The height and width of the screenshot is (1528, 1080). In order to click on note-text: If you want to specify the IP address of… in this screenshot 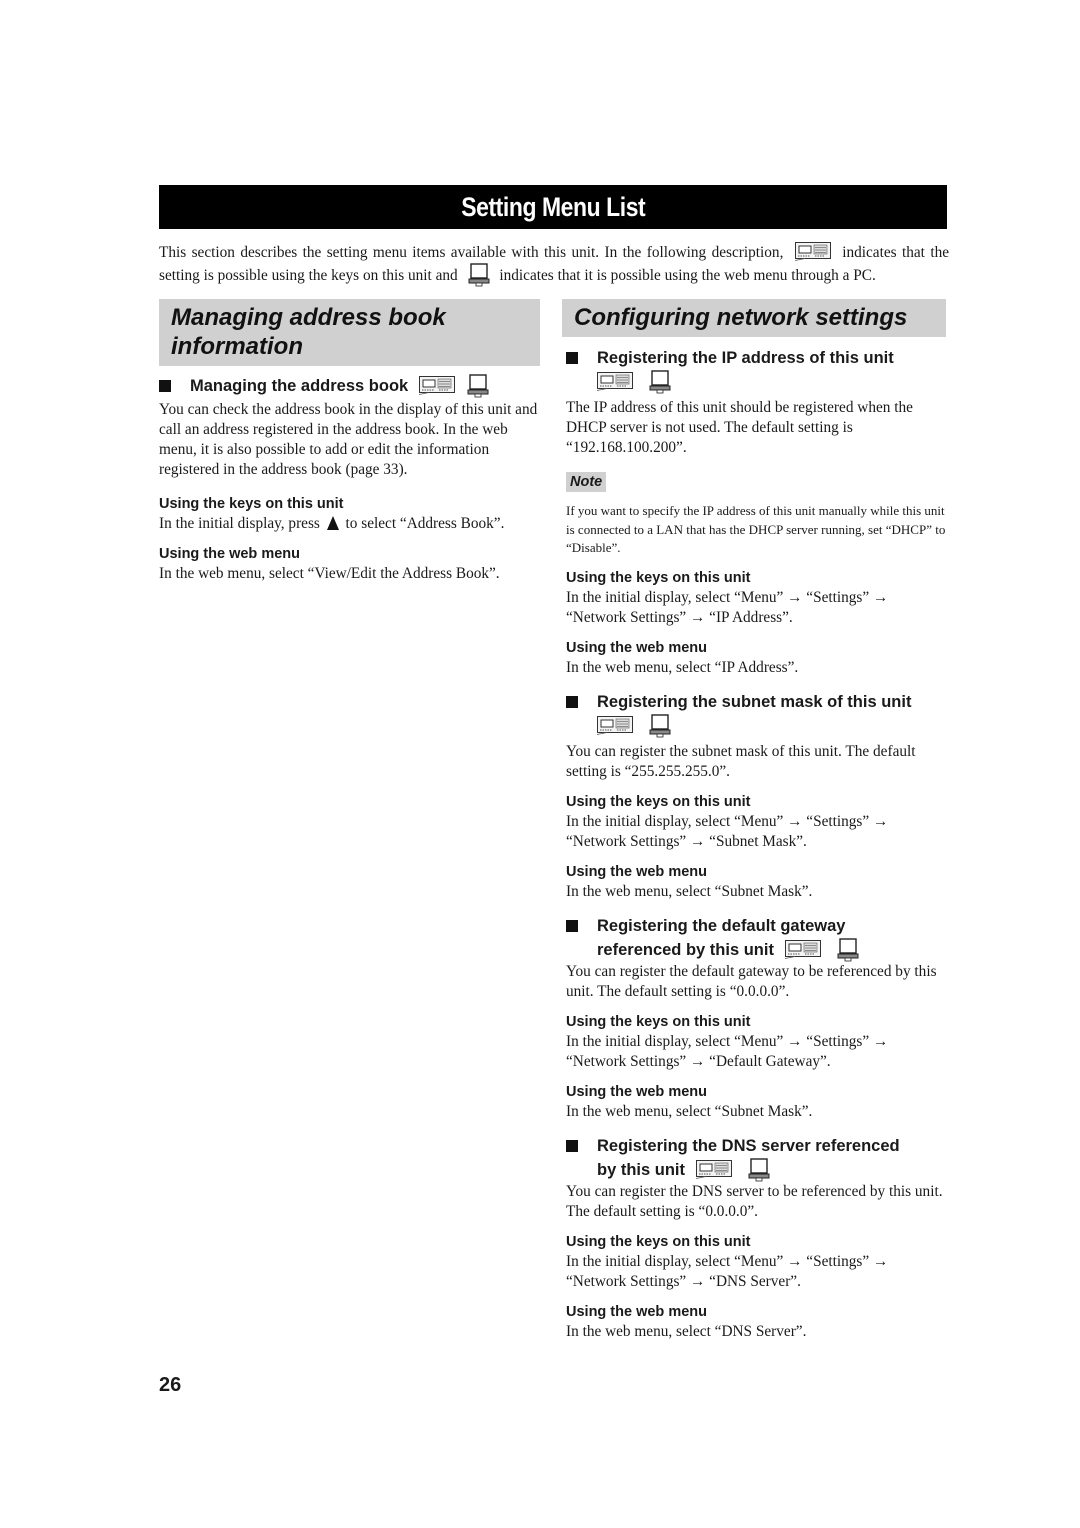, I will do `click(756, 529)`.